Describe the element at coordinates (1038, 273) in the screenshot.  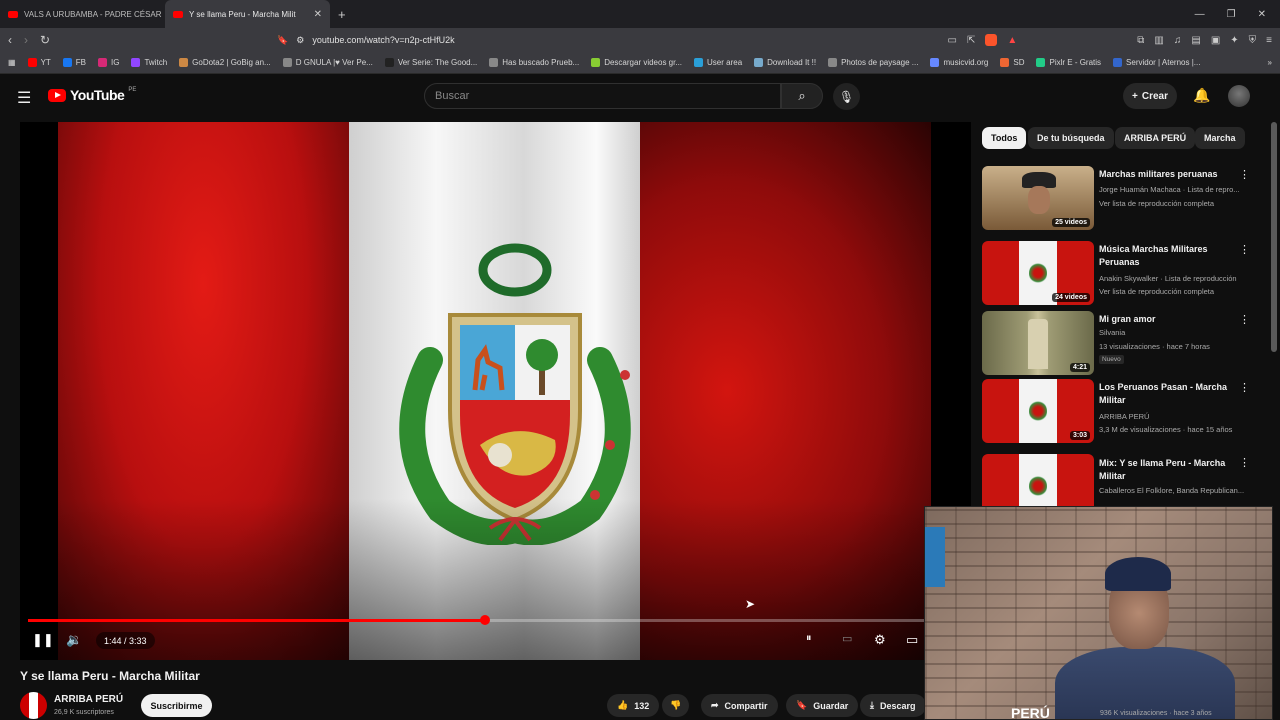
I see `video-thumbnail: 24 videos` at that location.